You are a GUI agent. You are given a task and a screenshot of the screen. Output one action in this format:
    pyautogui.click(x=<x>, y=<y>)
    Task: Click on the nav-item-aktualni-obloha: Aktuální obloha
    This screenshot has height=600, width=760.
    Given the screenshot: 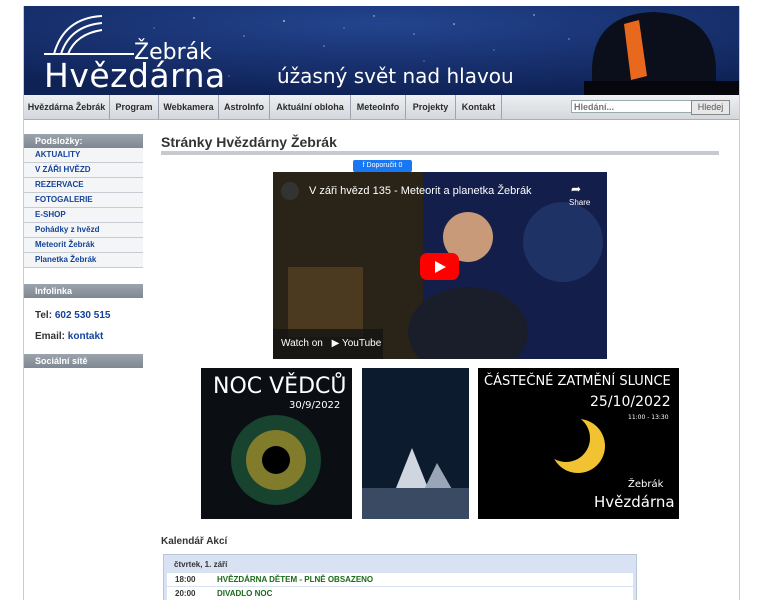 What is the action you would take?
    pyautogui.click(x=310, y=107)
    